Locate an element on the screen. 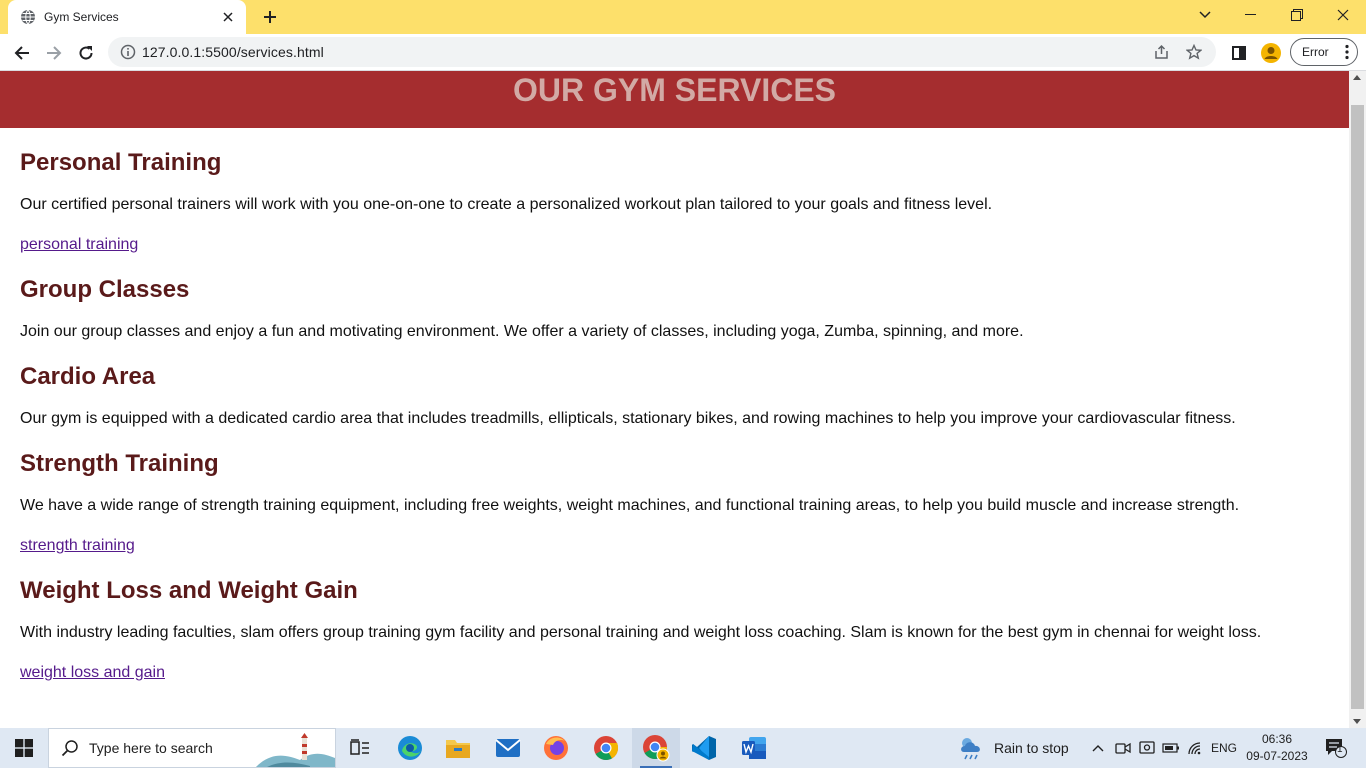  page-scrollbar is located at coordinates (1357, 399).